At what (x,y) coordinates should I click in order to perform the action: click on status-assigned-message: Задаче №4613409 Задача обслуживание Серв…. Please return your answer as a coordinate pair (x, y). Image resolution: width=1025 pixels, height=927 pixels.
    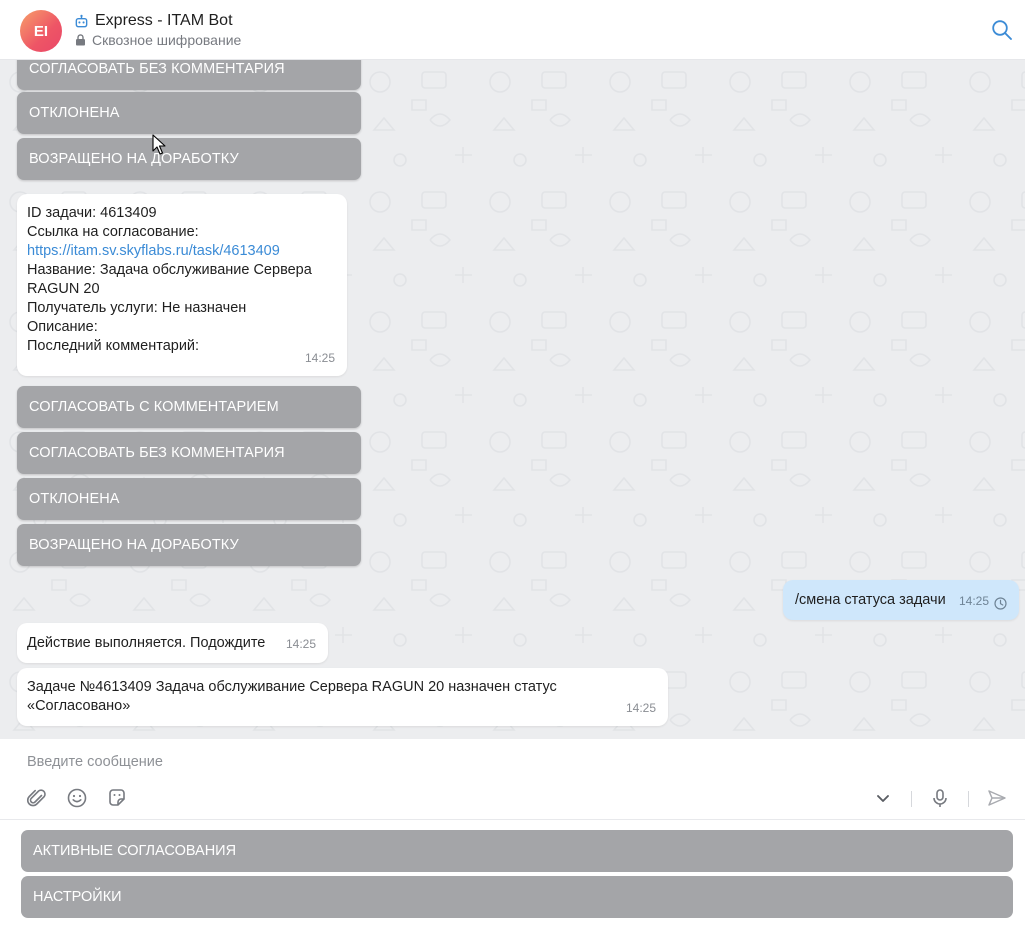
    Looking at the image, I should click on (342, 697).